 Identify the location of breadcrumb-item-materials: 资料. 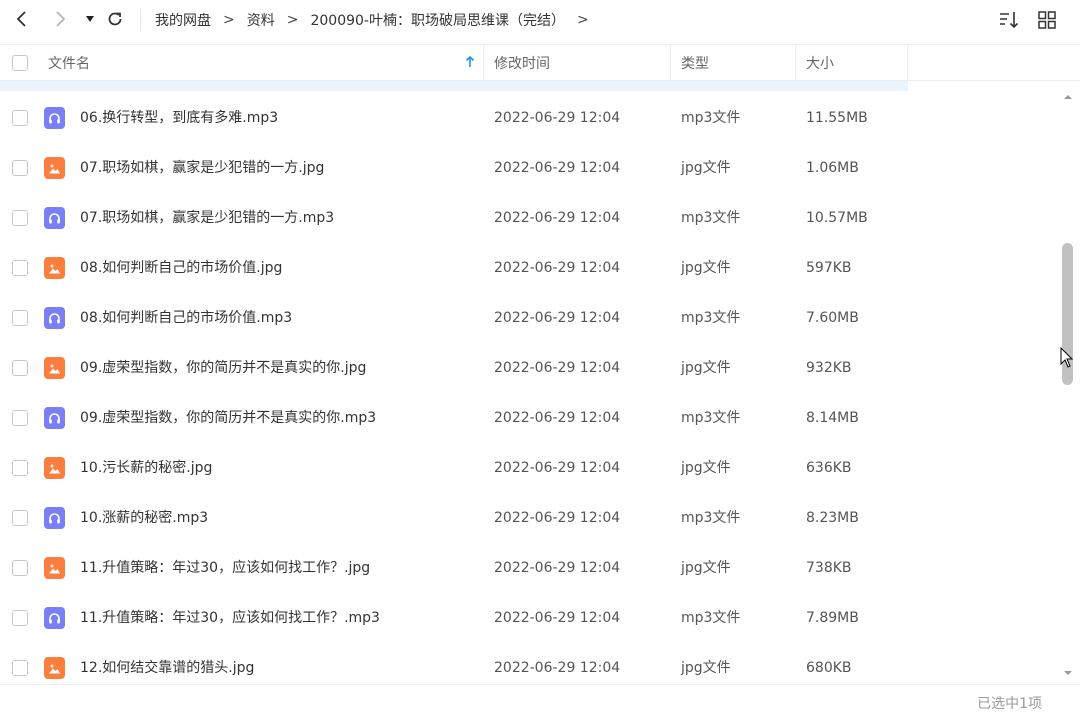
(261, 20).